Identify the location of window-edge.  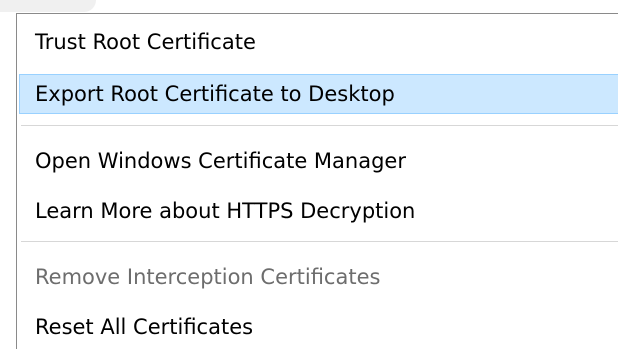
(48, 6).